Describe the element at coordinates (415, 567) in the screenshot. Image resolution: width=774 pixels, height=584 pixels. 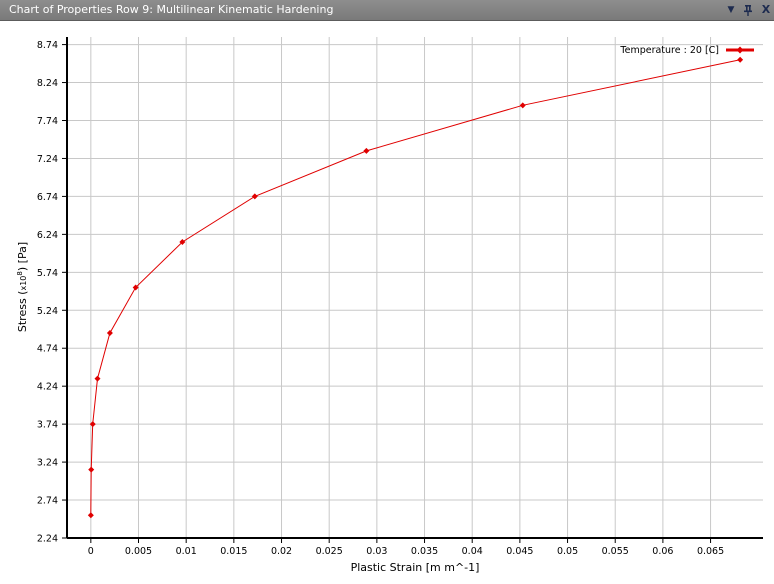
I see `x-axis-label: Plastic Strain [m m^-1]` at that location.